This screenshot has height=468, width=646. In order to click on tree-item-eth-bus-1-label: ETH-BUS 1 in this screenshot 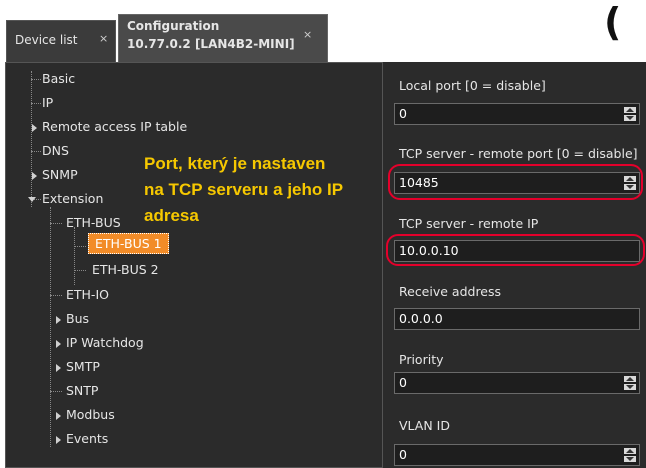, I will do `click(128, 243)`.